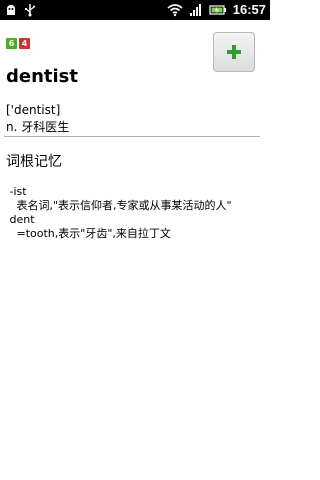  What do you see at coordinates (33, 110) in the screenshot?
I see `word-phonetic: ['dentist]` at bounding box center [33, 110].